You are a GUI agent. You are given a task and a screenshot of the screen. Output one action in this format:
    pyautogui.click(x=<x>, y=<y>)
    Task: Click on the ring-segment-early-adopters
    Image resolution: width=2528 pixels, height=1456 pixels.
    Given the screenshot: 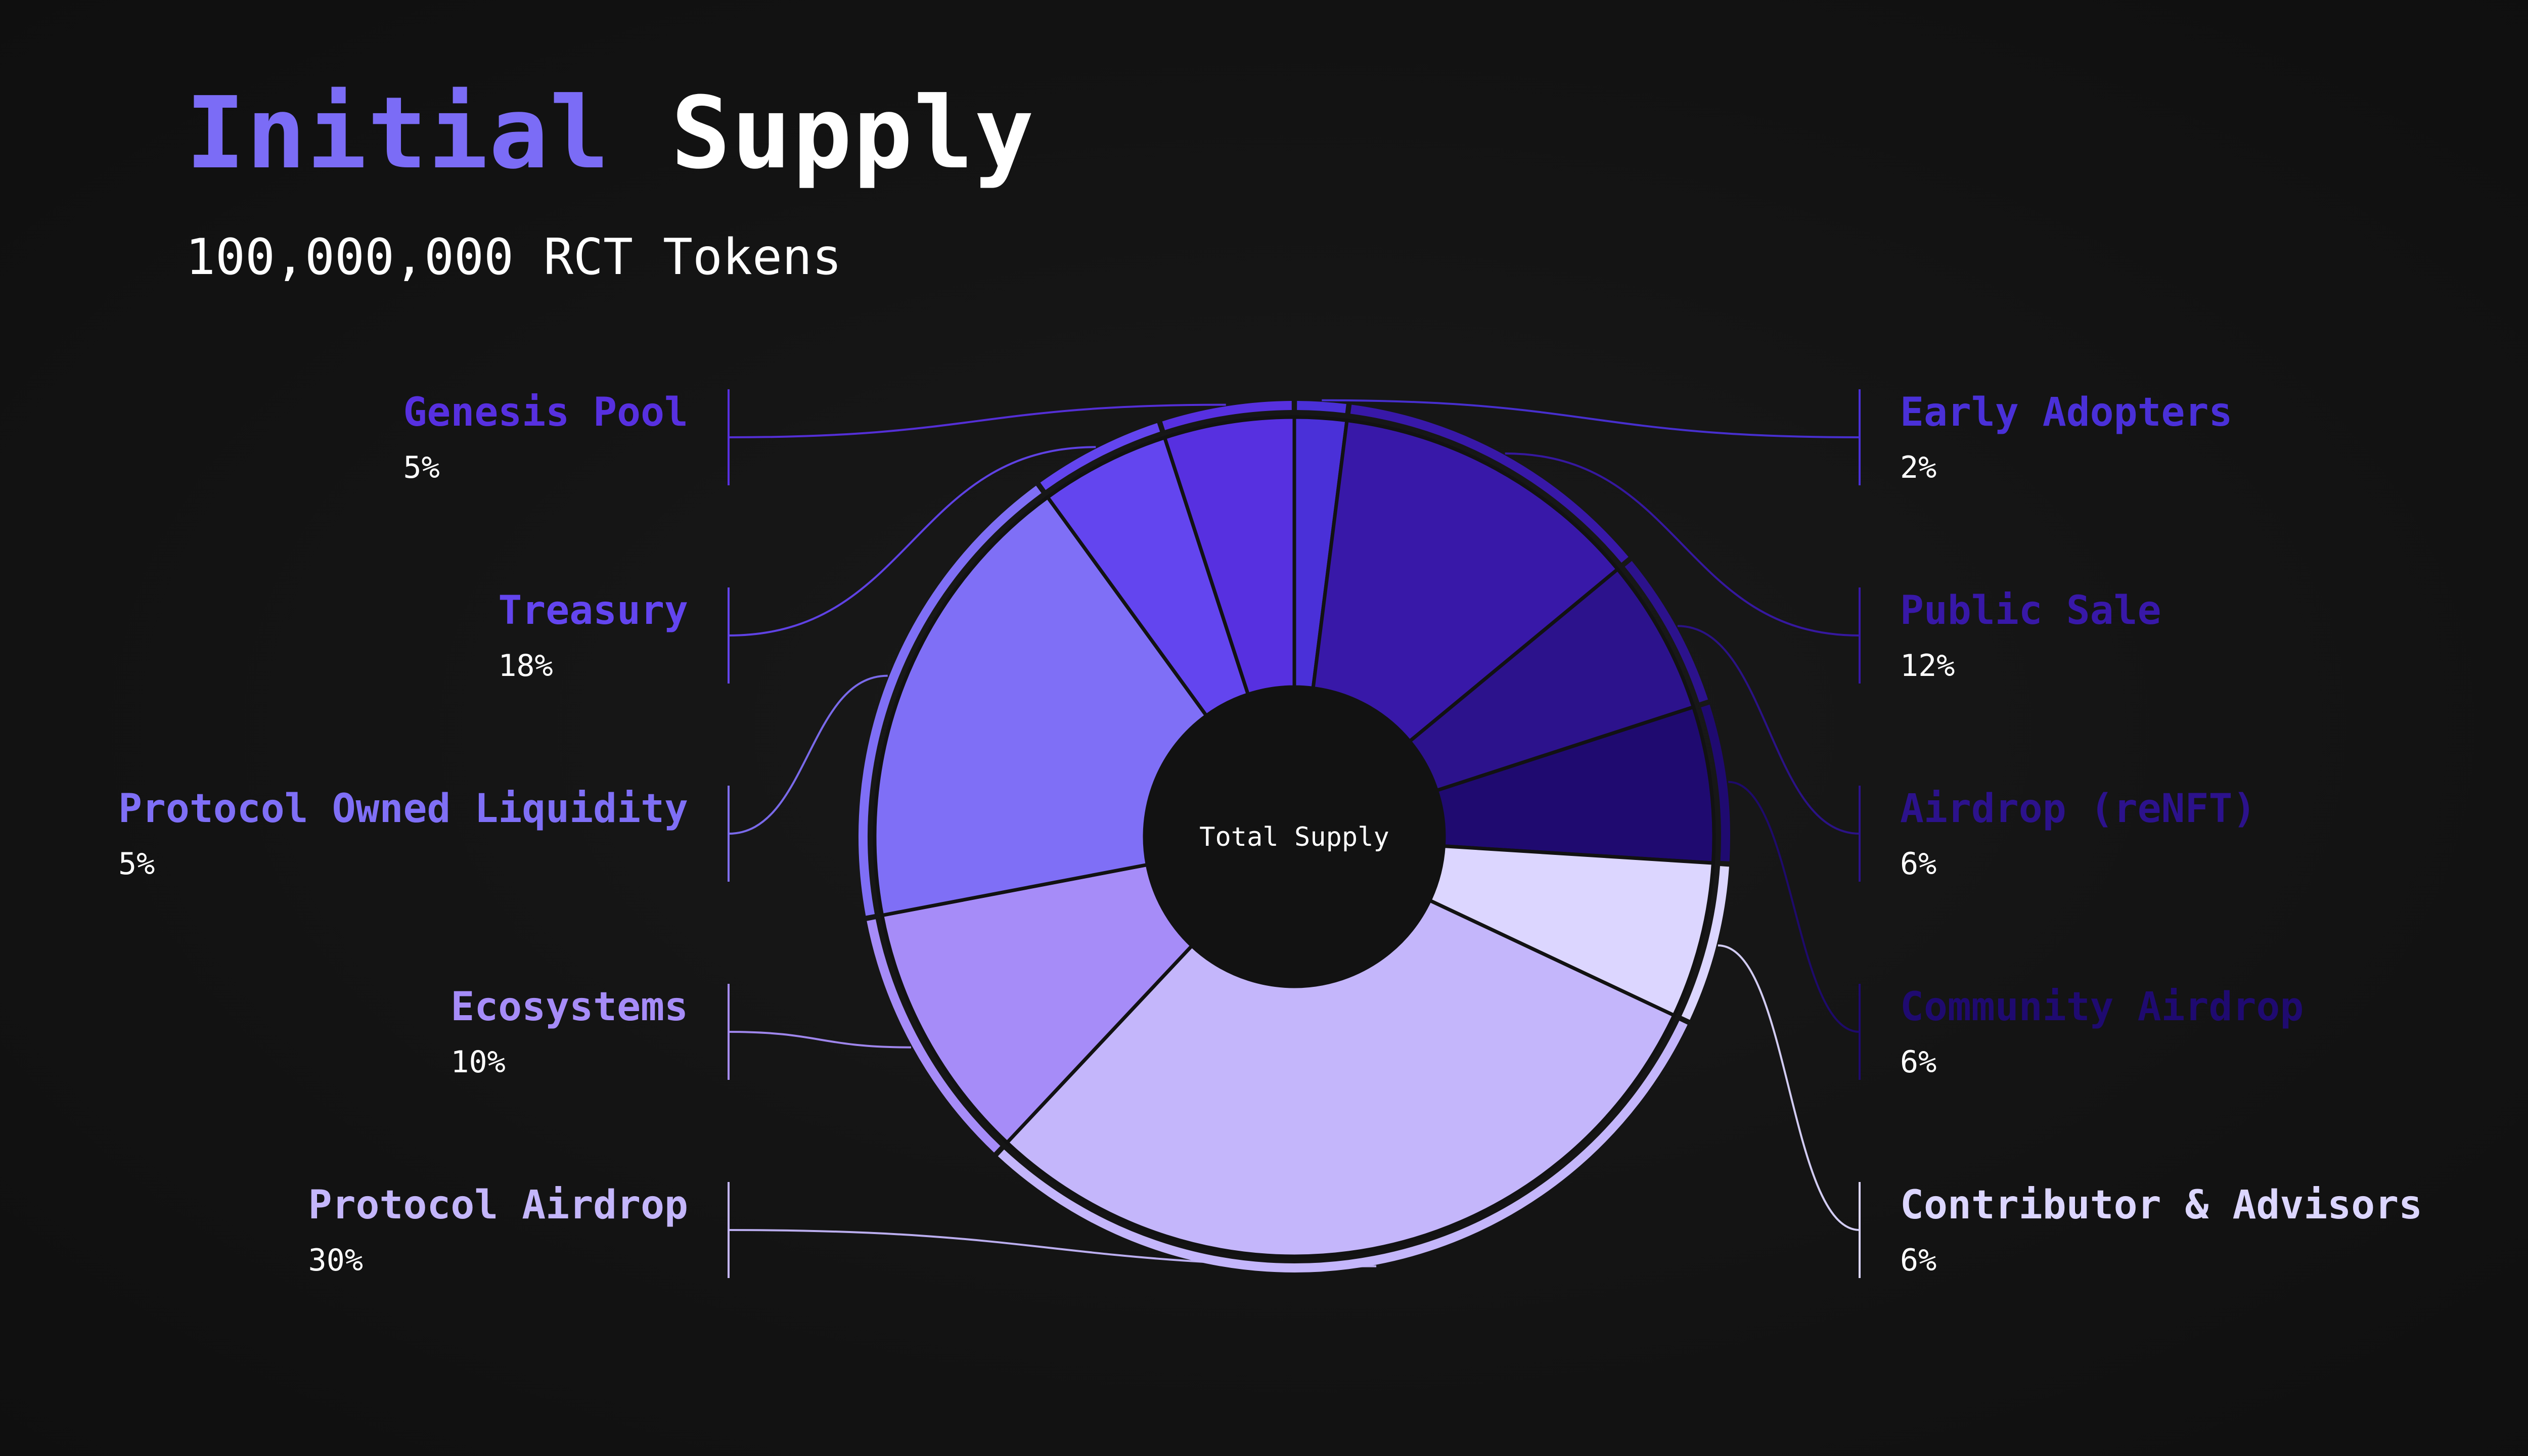 What is the action you would take?
    pyautogui.click(x=1322, y=407)
    